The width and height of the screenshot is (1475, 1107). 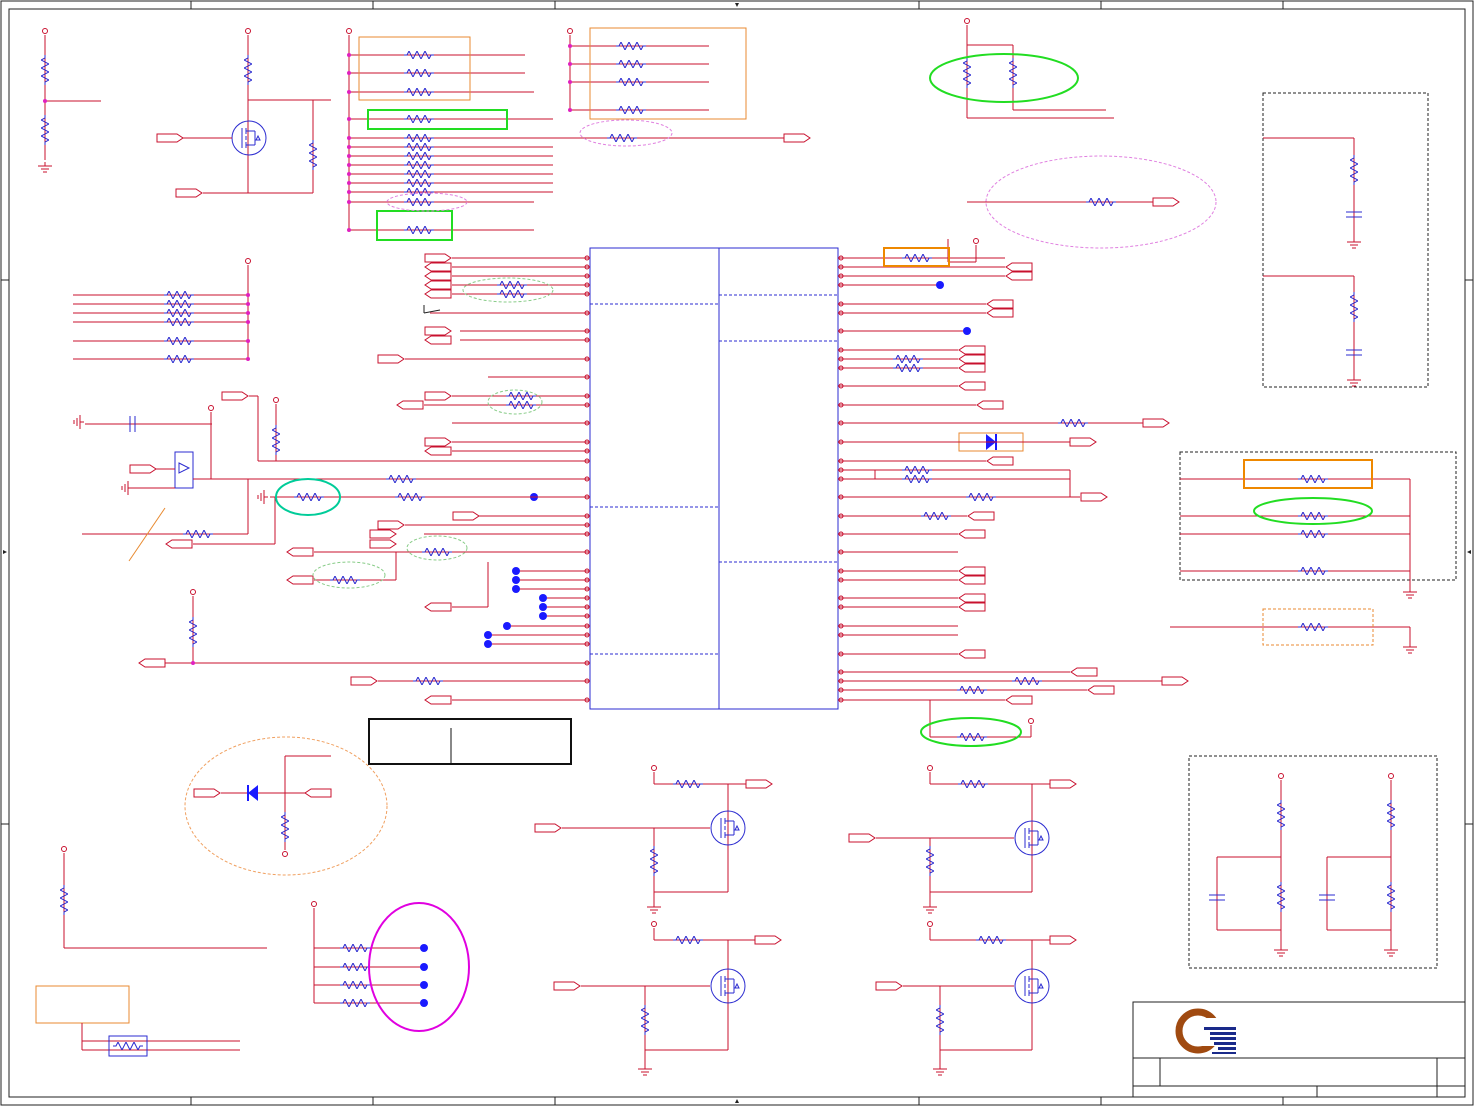 I want to click on fet-switch-topleft, so click(x=243, y=113).